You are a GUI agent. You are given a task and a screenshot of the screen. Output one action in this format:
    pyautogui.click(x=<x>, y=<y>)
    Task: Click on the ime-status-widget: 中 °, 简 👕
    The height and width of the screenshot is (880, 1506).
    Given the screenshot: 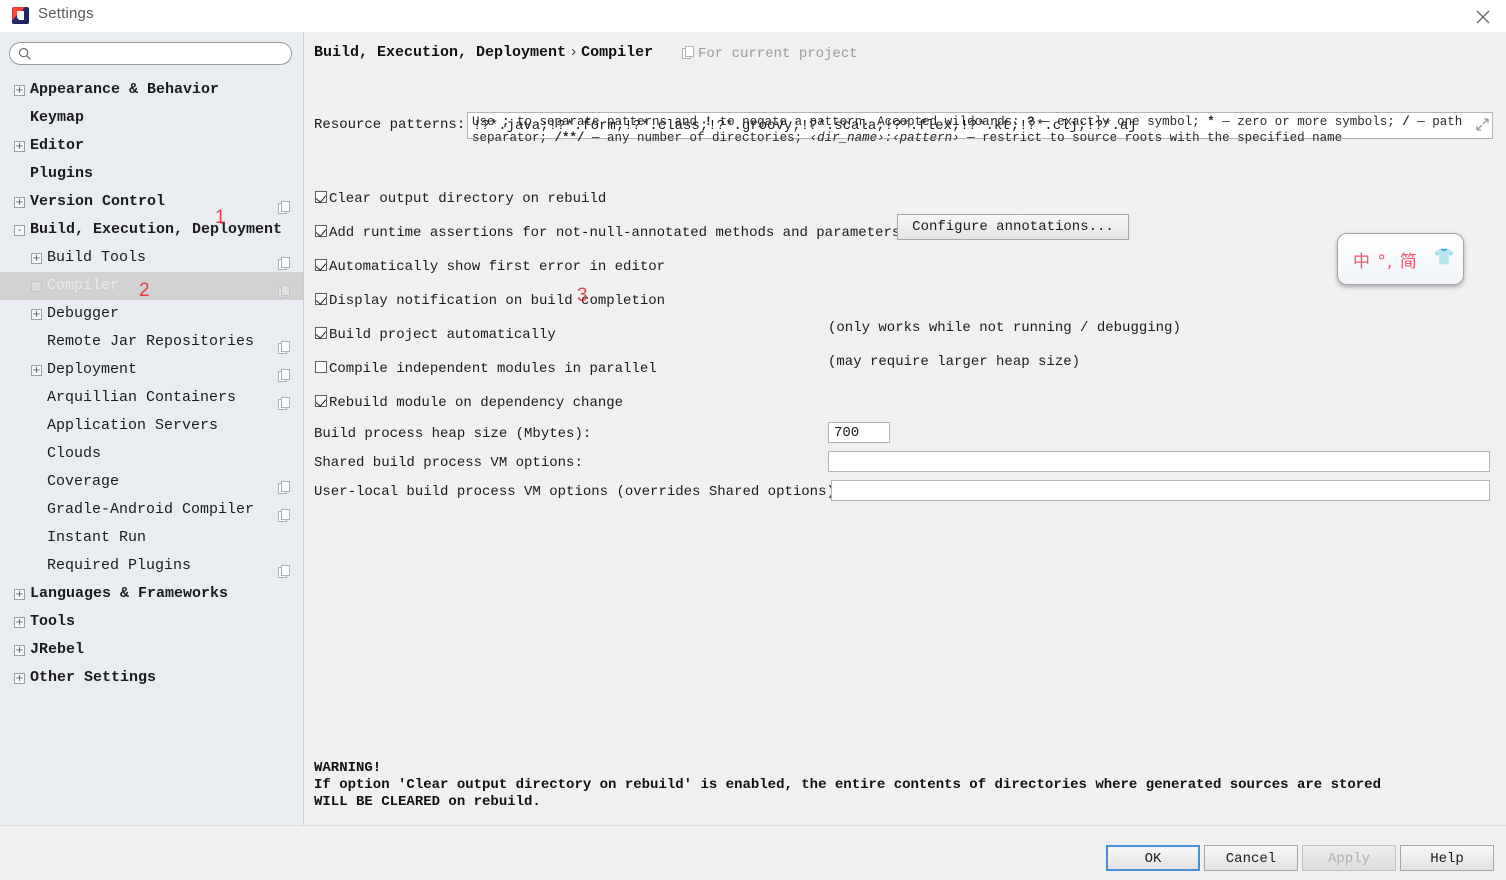 What is the action you would take?
    pyautogui.click(x=1400, y=259)
    